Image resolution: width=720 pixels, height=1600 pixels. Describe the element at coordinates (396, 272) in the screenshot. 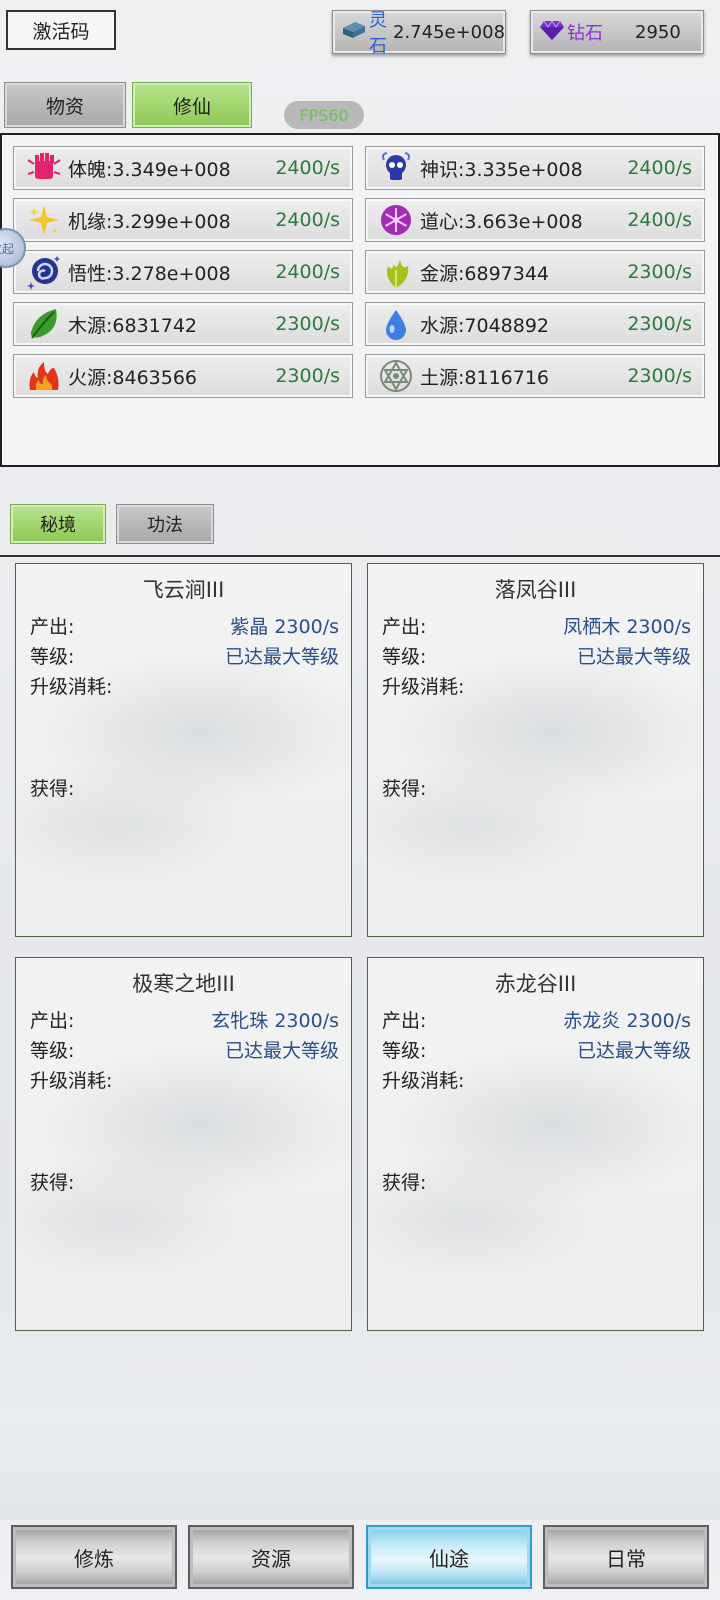

I see `gold-leaf-icon` at that location.